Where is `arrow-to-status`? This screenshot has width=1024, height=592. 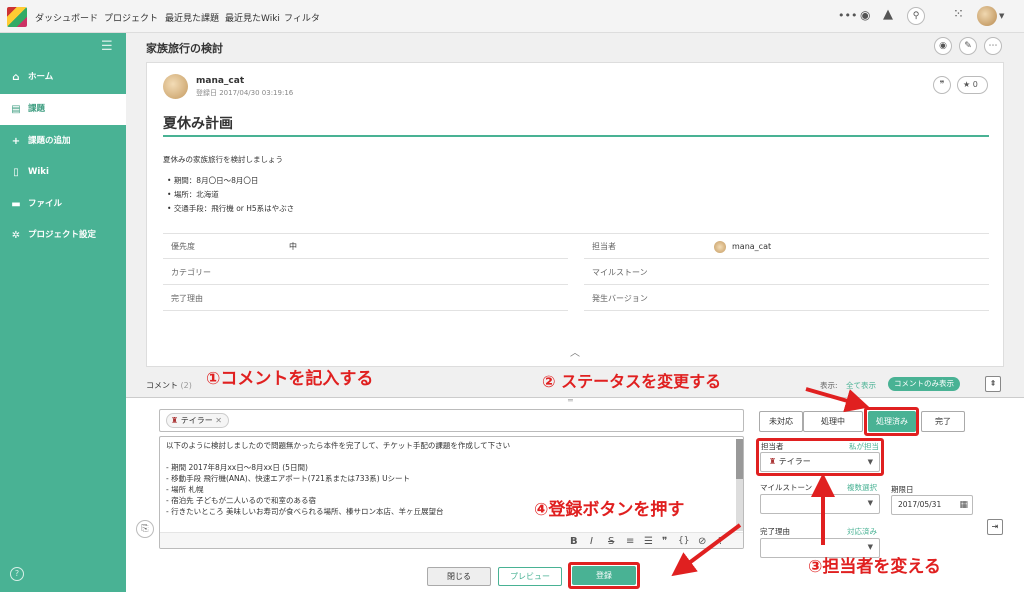 arrow-to-status is located at coordinates (837, 400).